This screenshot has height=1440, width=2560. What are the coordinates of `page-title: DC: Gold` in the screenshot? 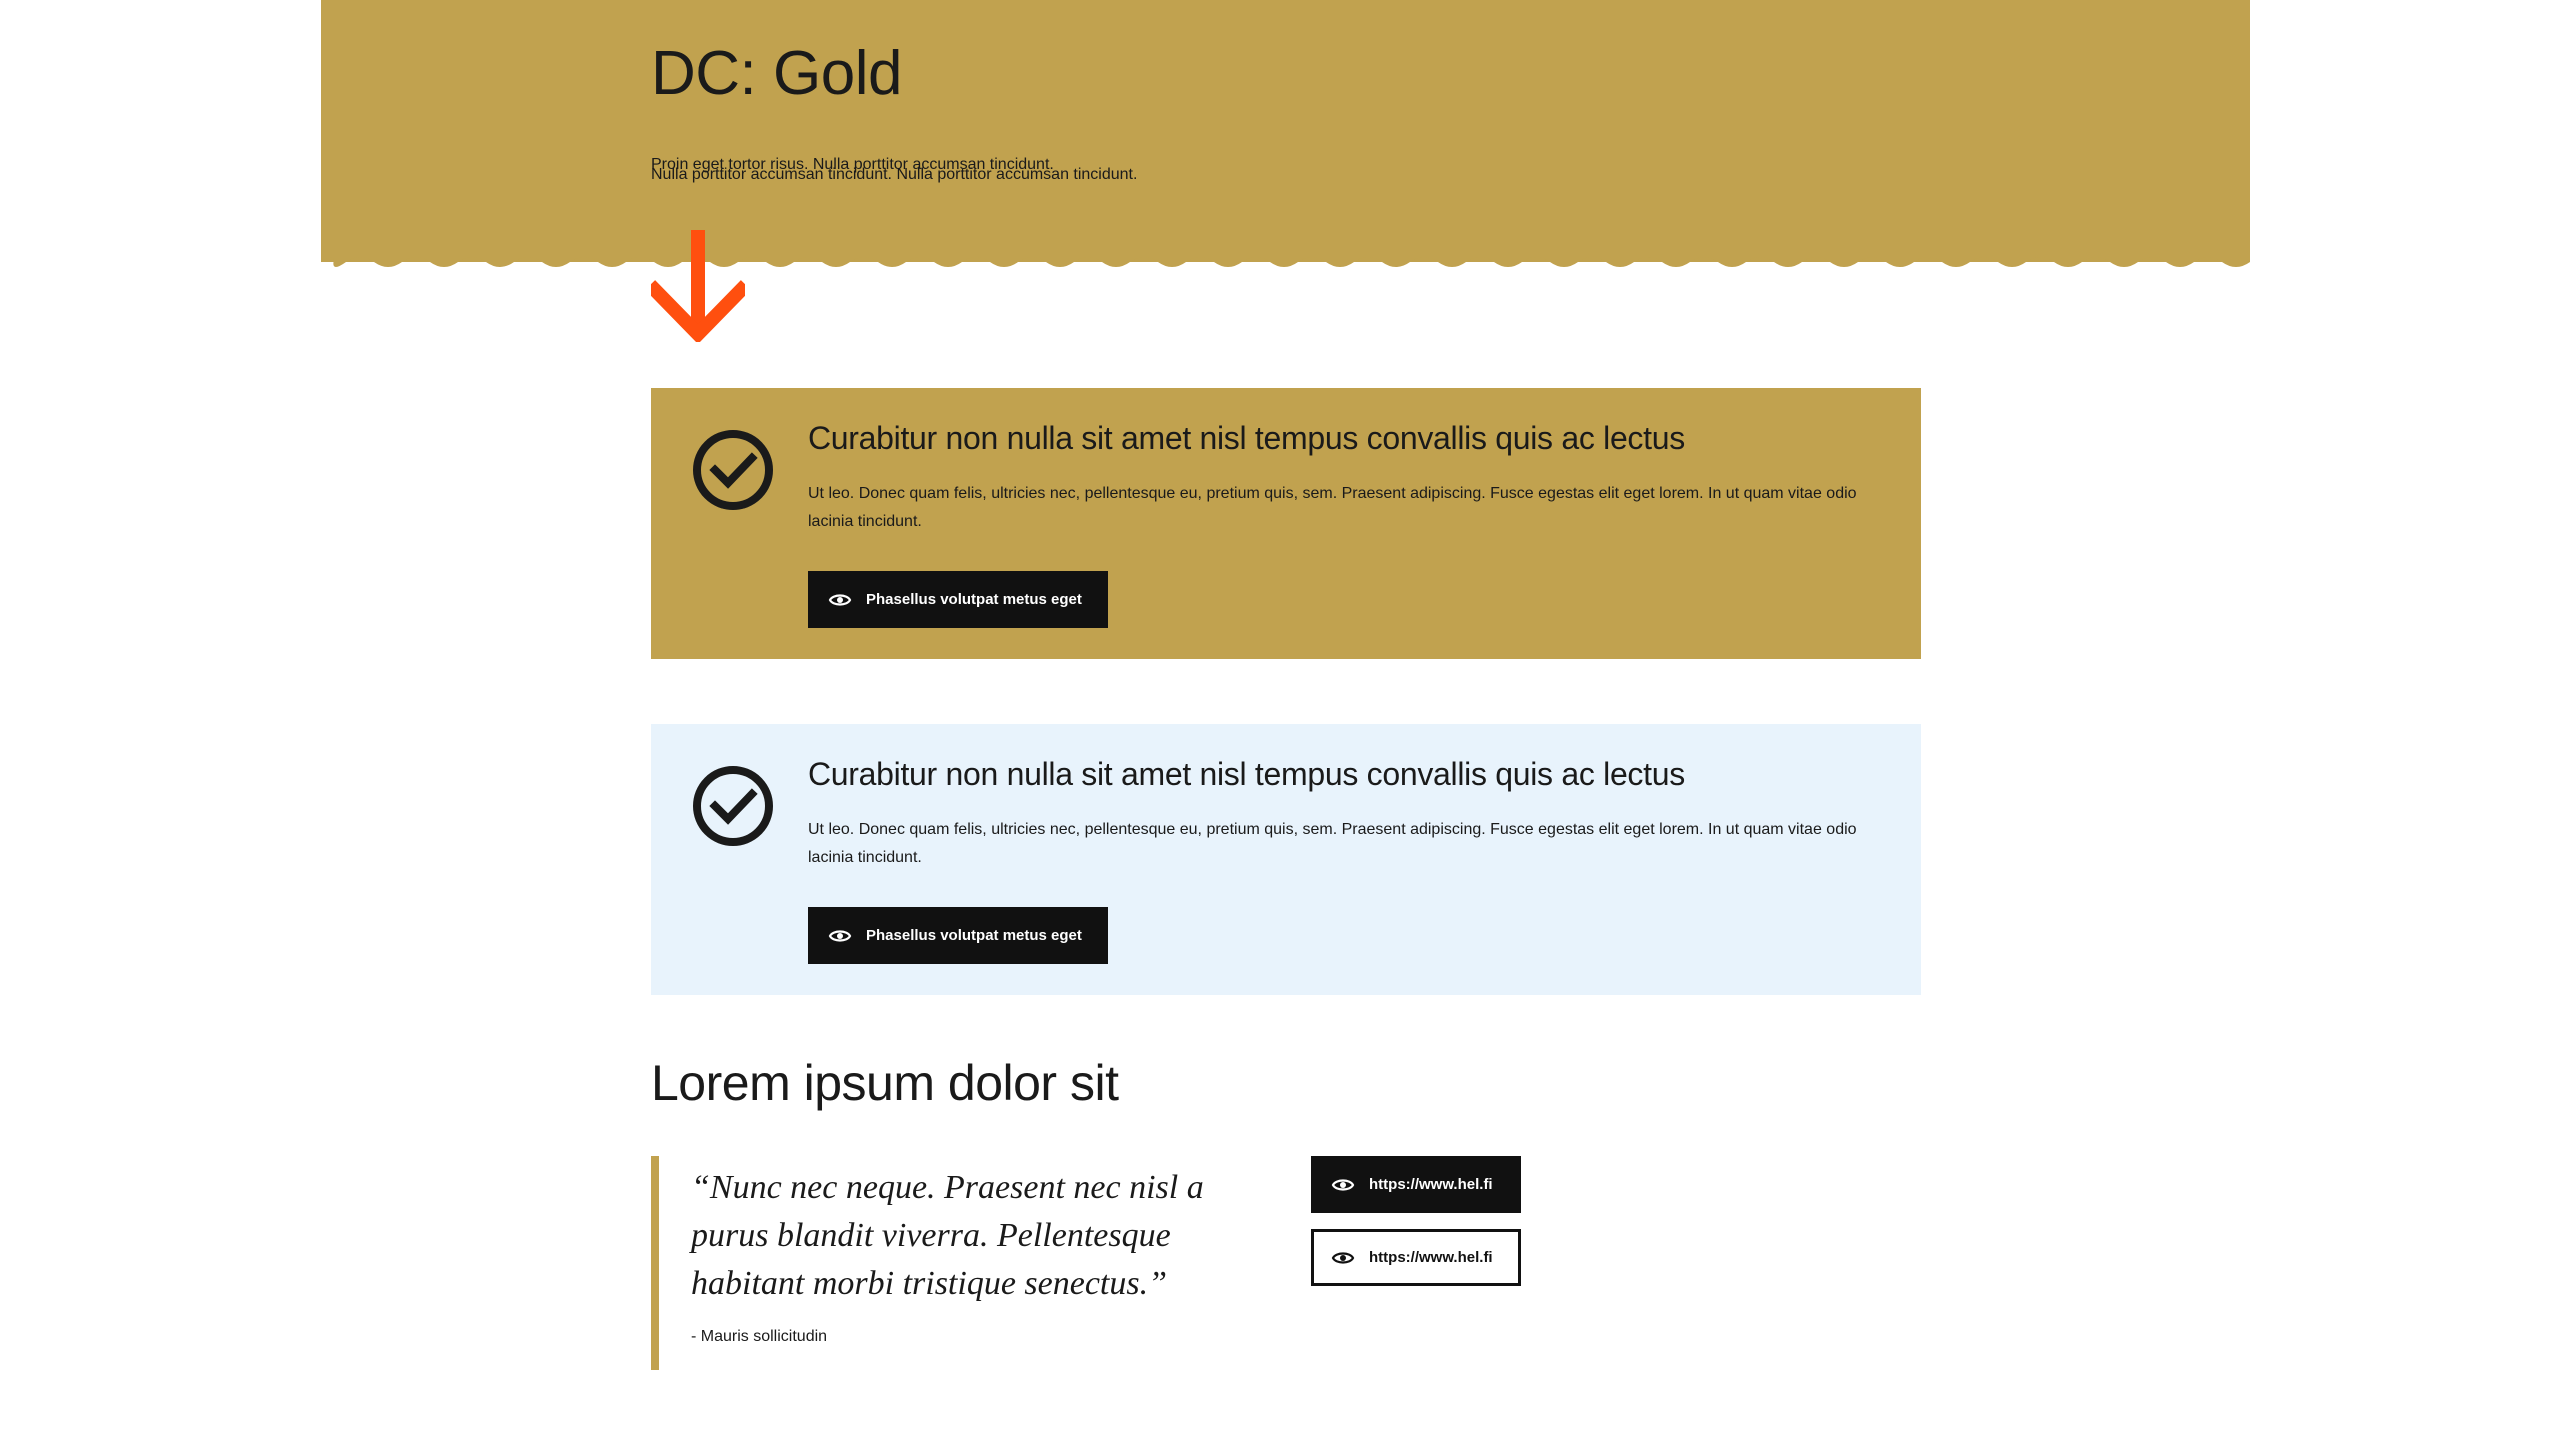 It's located at (776, 73).